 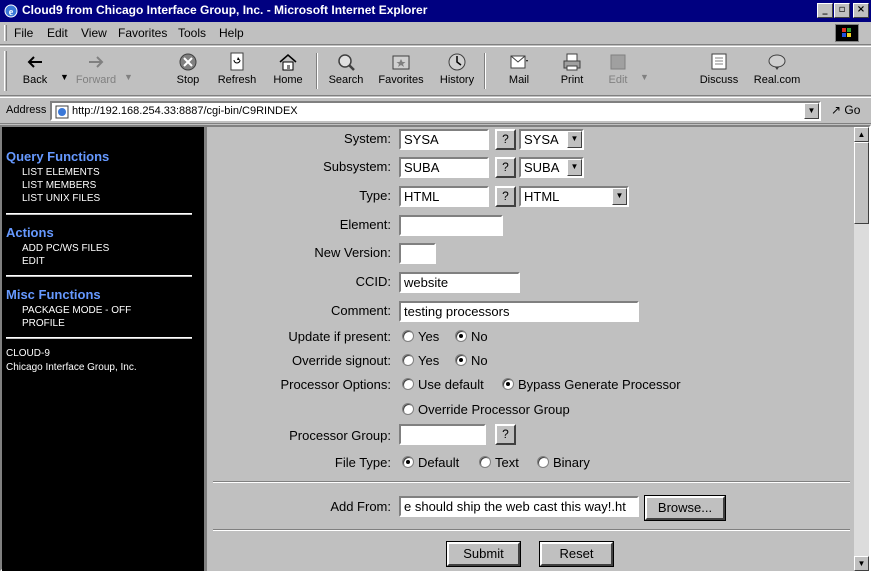 What do you see at coordinates (35, 80) in the screenshot?
I see `back-label: Back` at bounding box center [35, 80].